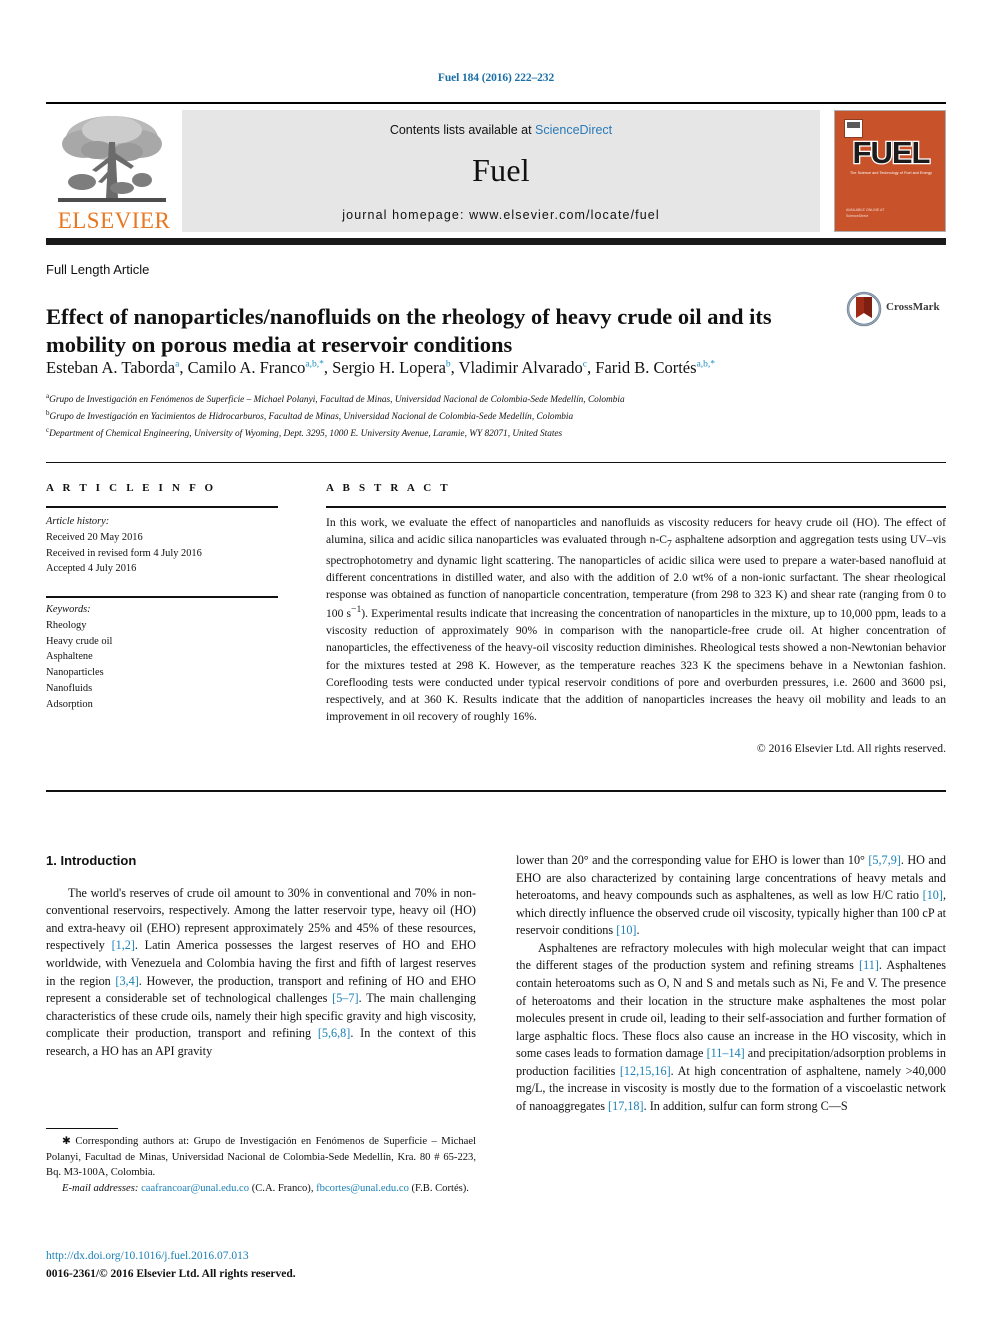  Describe the element at coordinates (913, 307) in the screenshot. I see `crossmark-label: CrossMark` at that location.